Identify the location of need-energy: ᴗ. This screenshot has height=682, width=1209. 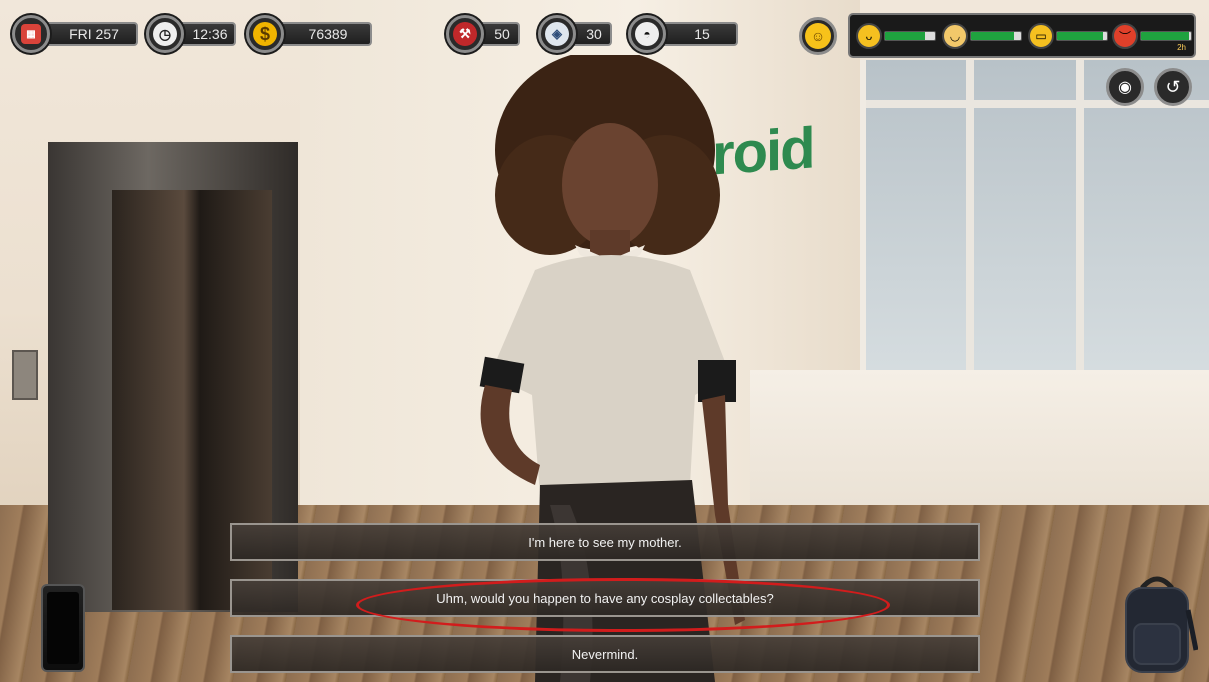
(896, 36).